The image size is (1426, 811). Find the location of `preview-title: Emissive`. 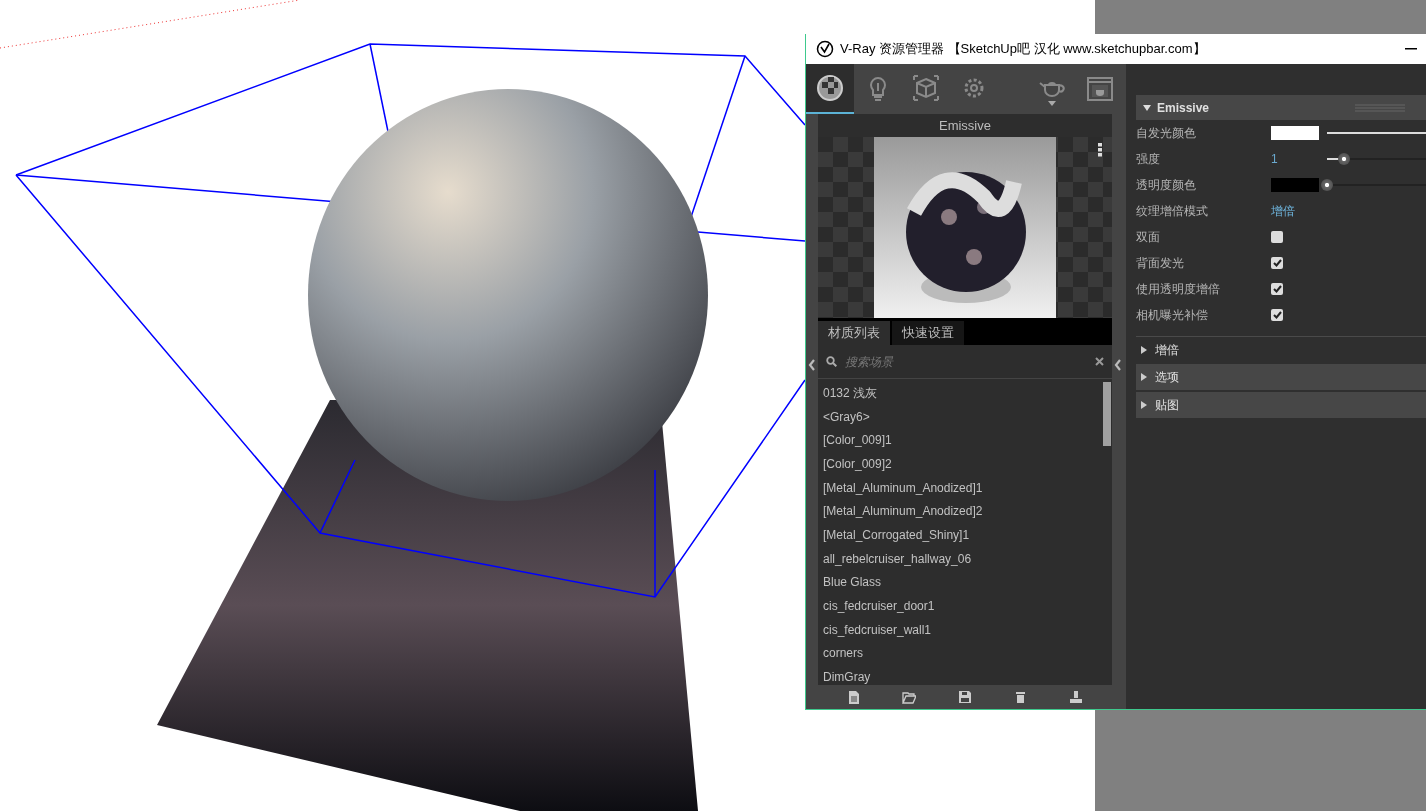

preview-title: Emissive is located at coordinates (965, 125).